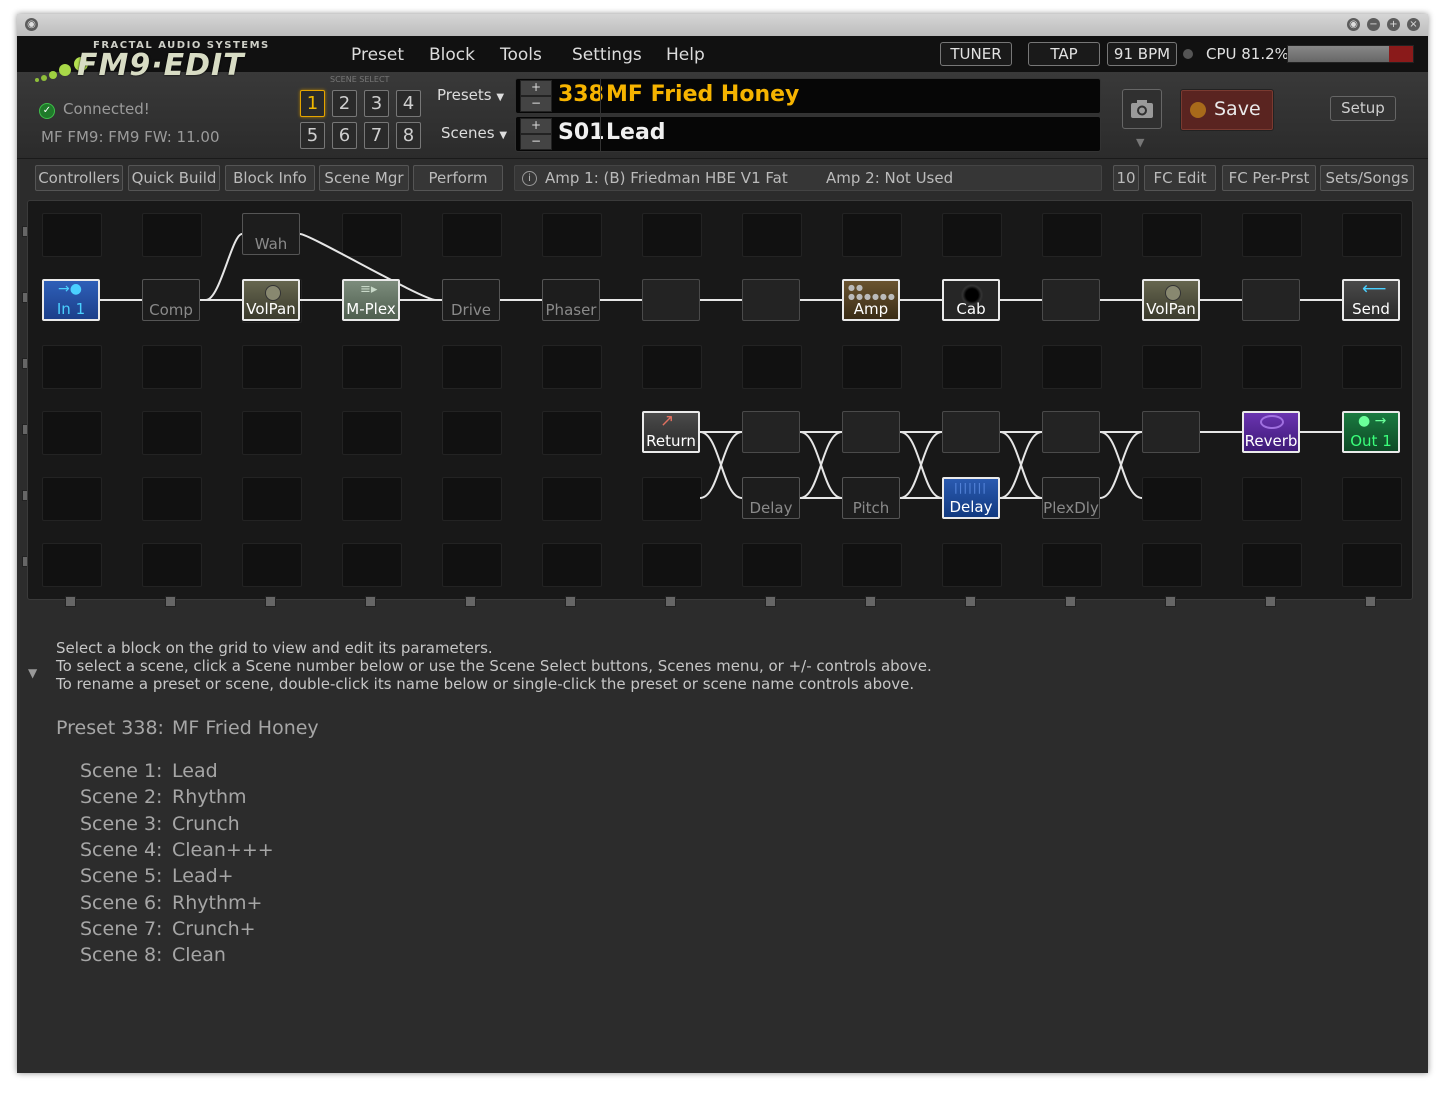 The image size is (1445, 1093). I want to click on block-wah: Wah, so click(271, 234).